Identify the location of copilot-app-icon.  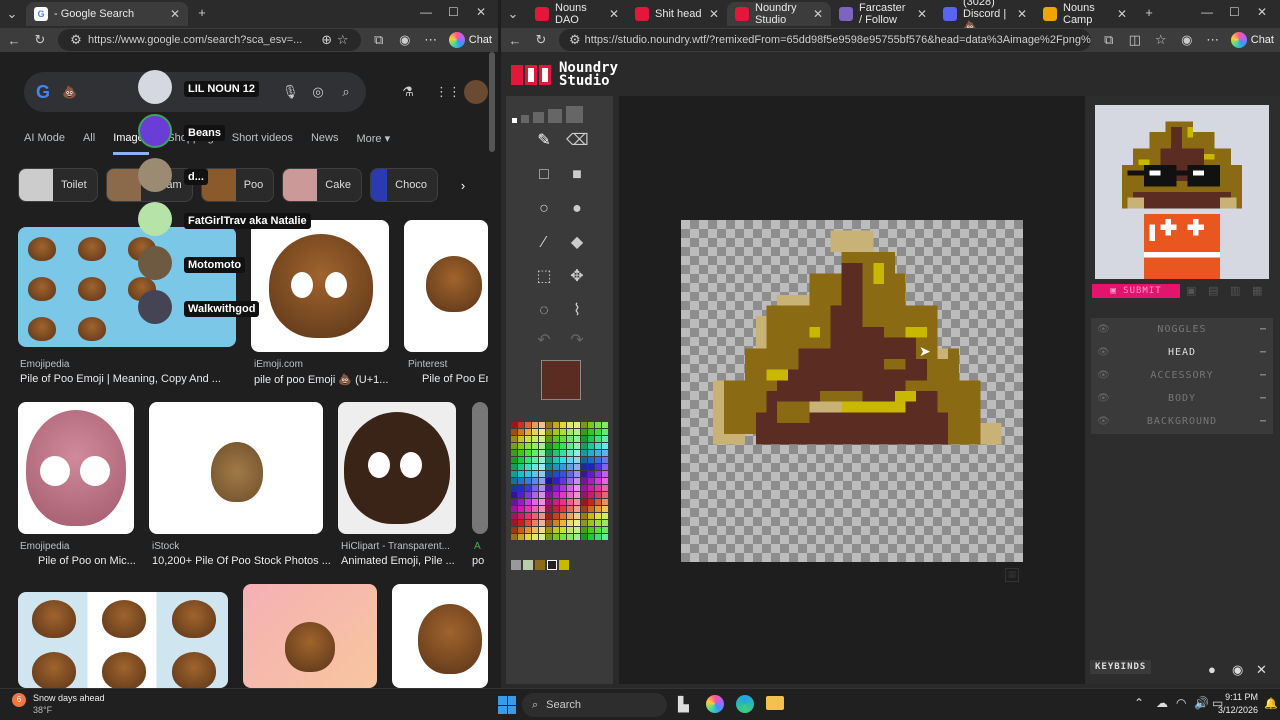
(715, 704).